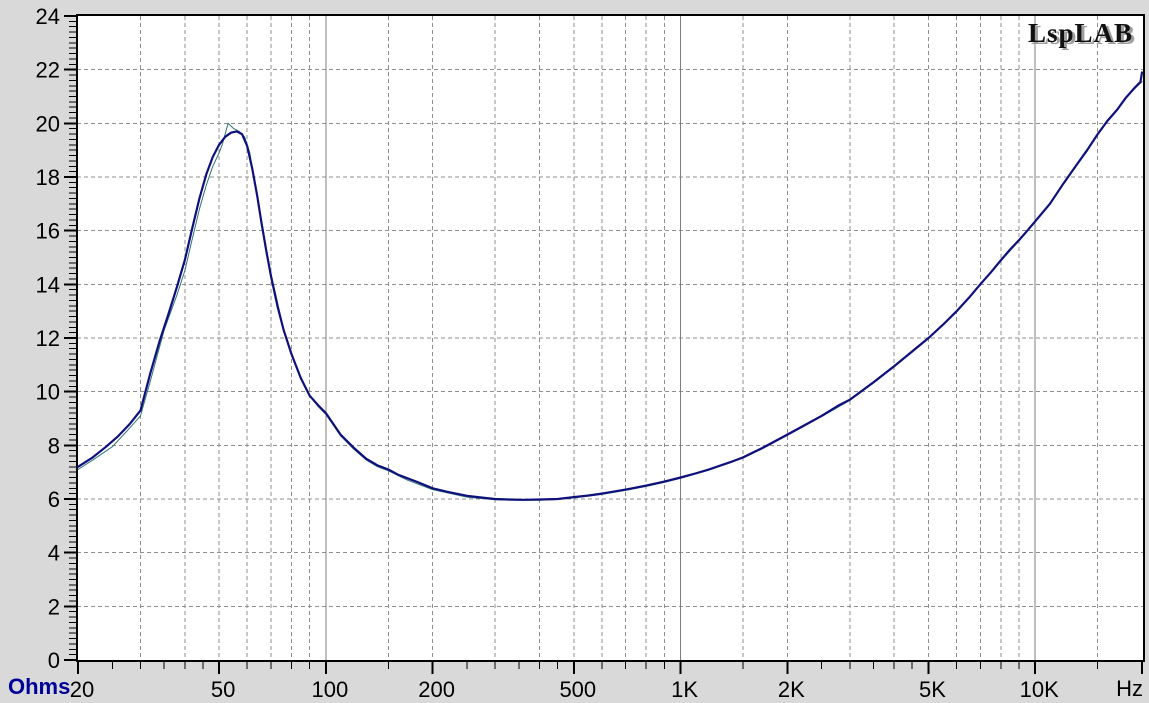  Describe the element at coordinates (48, 338) in the screenshot. I see `y-tick-label: 12` at that location.